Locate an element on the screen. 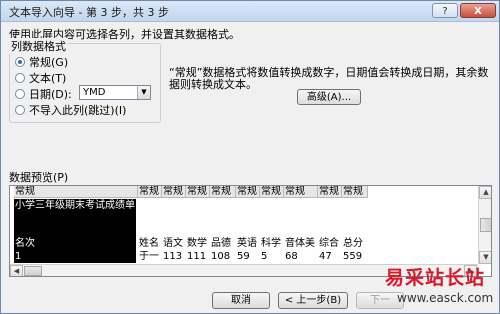 This screenshot has height=314, width=500. table-cell: 于一 is located at coordinates (149, 256).